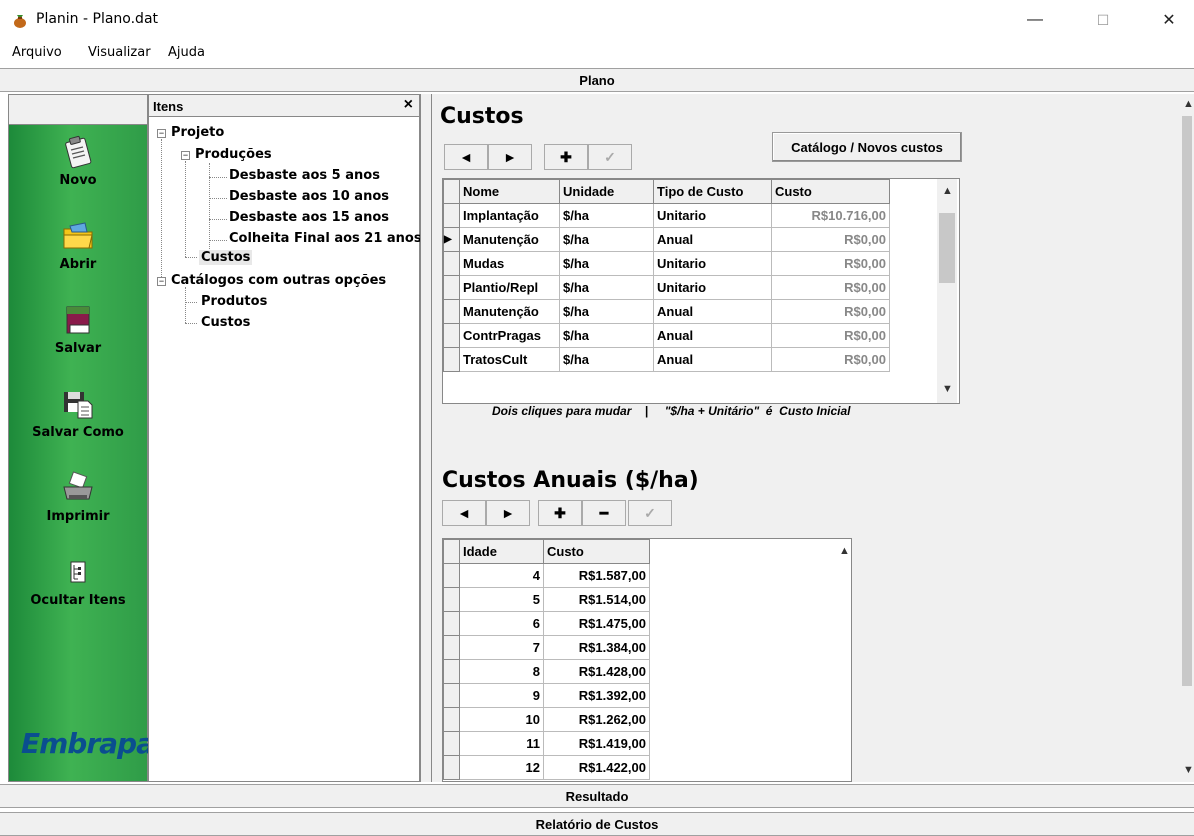 This screenshot has width=1194, height=836. I want to click on cell-idade: 5, so click(501, 599).